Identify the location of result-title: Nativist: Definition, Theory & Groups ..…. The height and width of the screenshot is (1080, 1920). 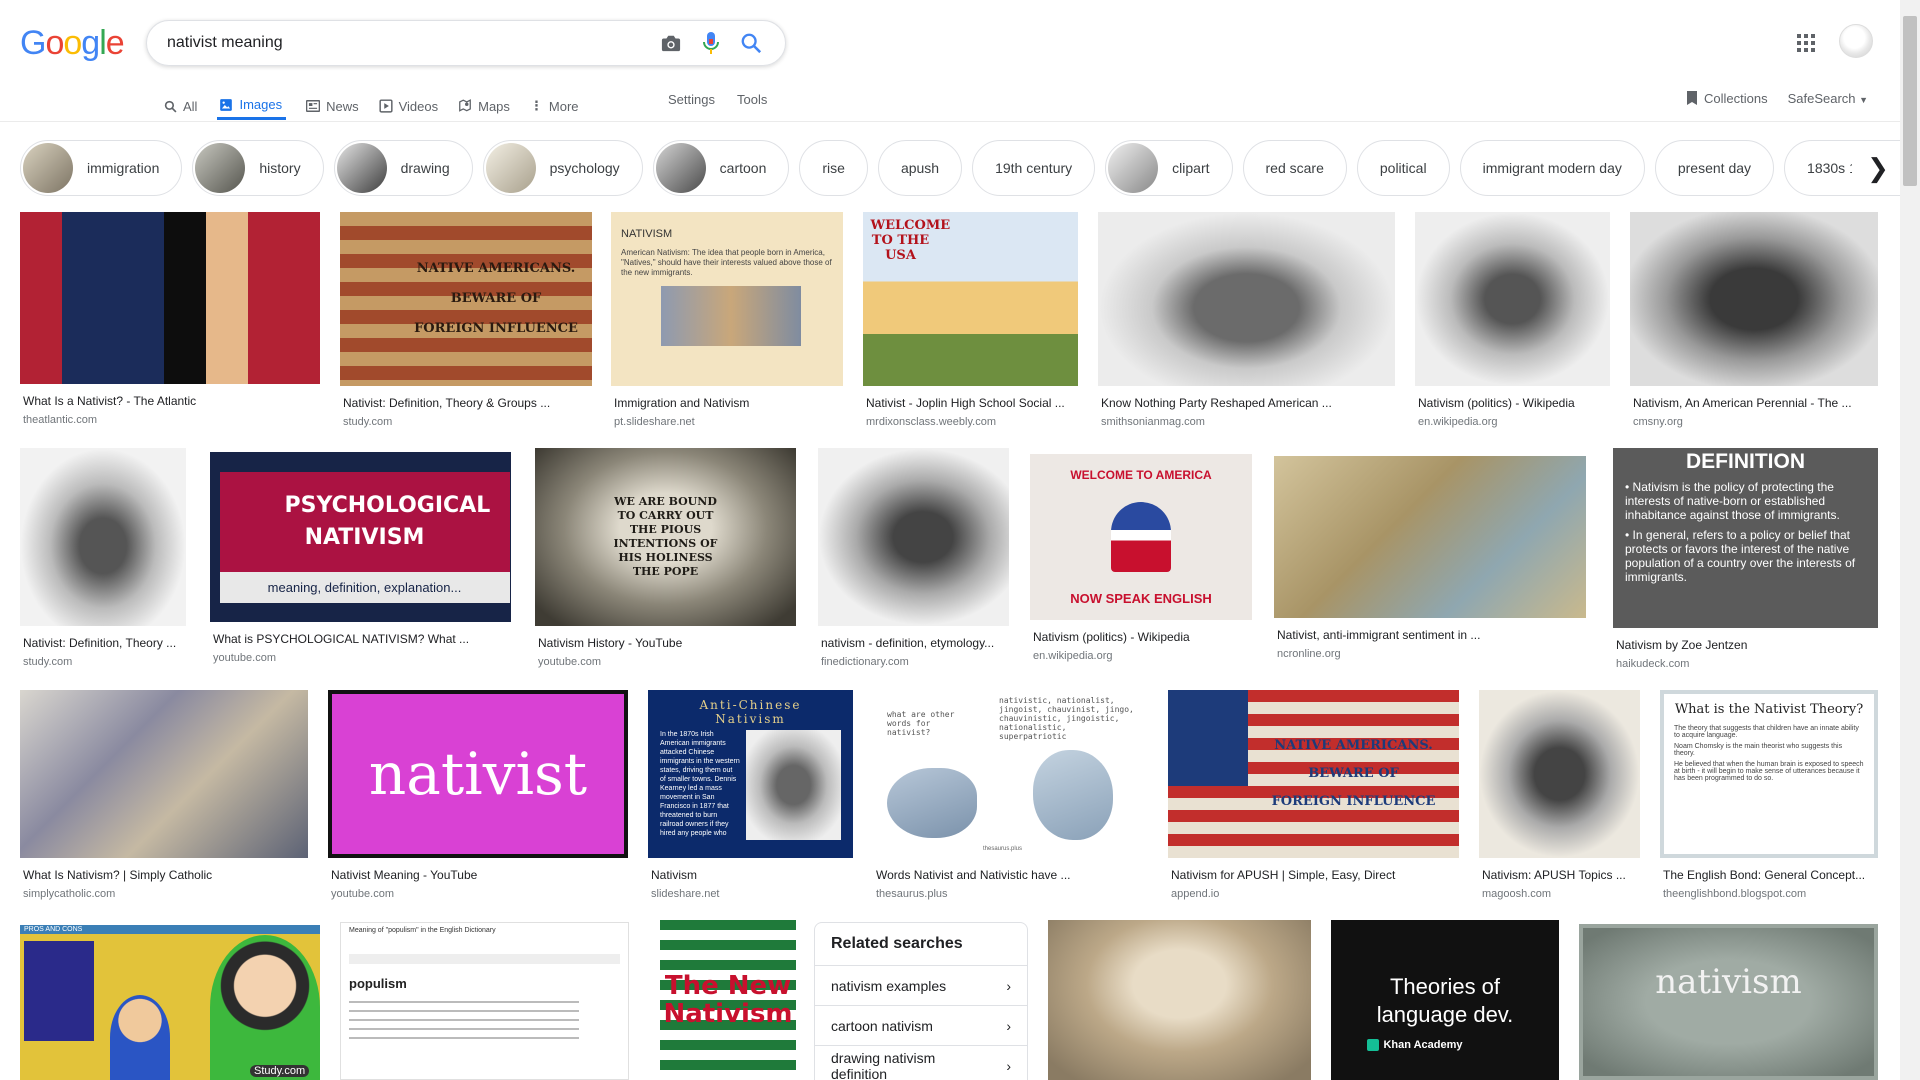
(466, 403).